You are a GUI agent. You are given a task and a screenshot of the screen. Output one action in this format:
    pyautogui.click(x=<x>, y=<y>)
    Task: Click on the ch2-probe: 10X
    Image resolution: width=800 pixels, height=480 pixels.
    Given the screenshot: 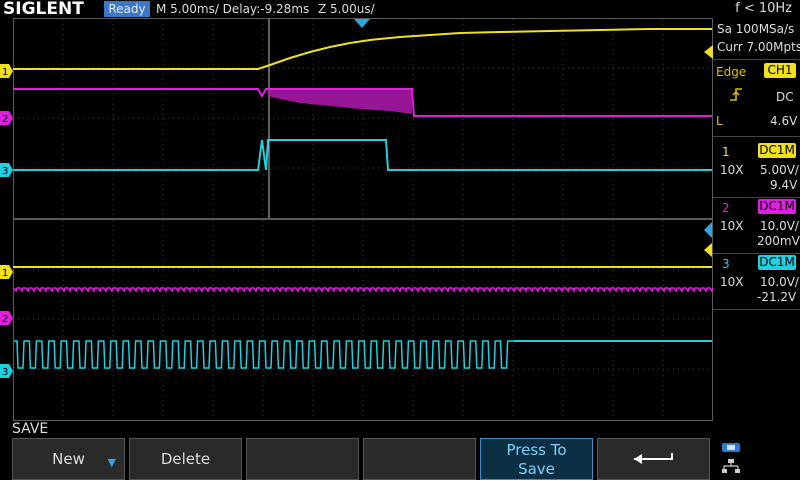 What is the action you would take?
    pyautogui.click(x=732, y=226)
    